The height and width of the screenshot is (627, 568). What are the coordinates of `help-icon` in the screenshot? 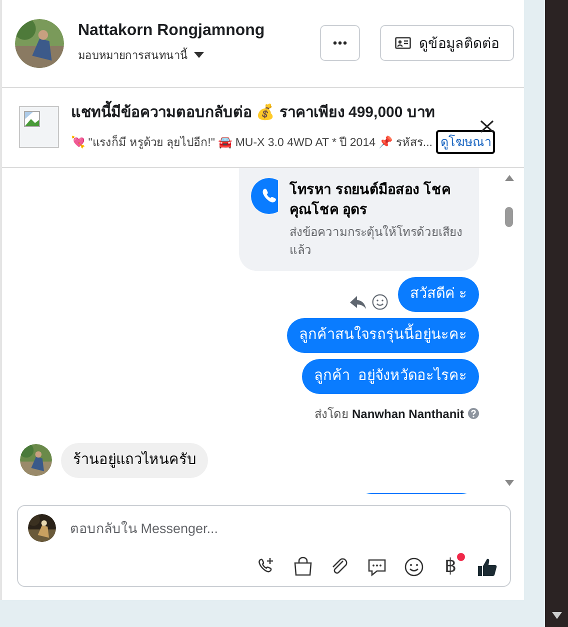 It's located at (473, 413).